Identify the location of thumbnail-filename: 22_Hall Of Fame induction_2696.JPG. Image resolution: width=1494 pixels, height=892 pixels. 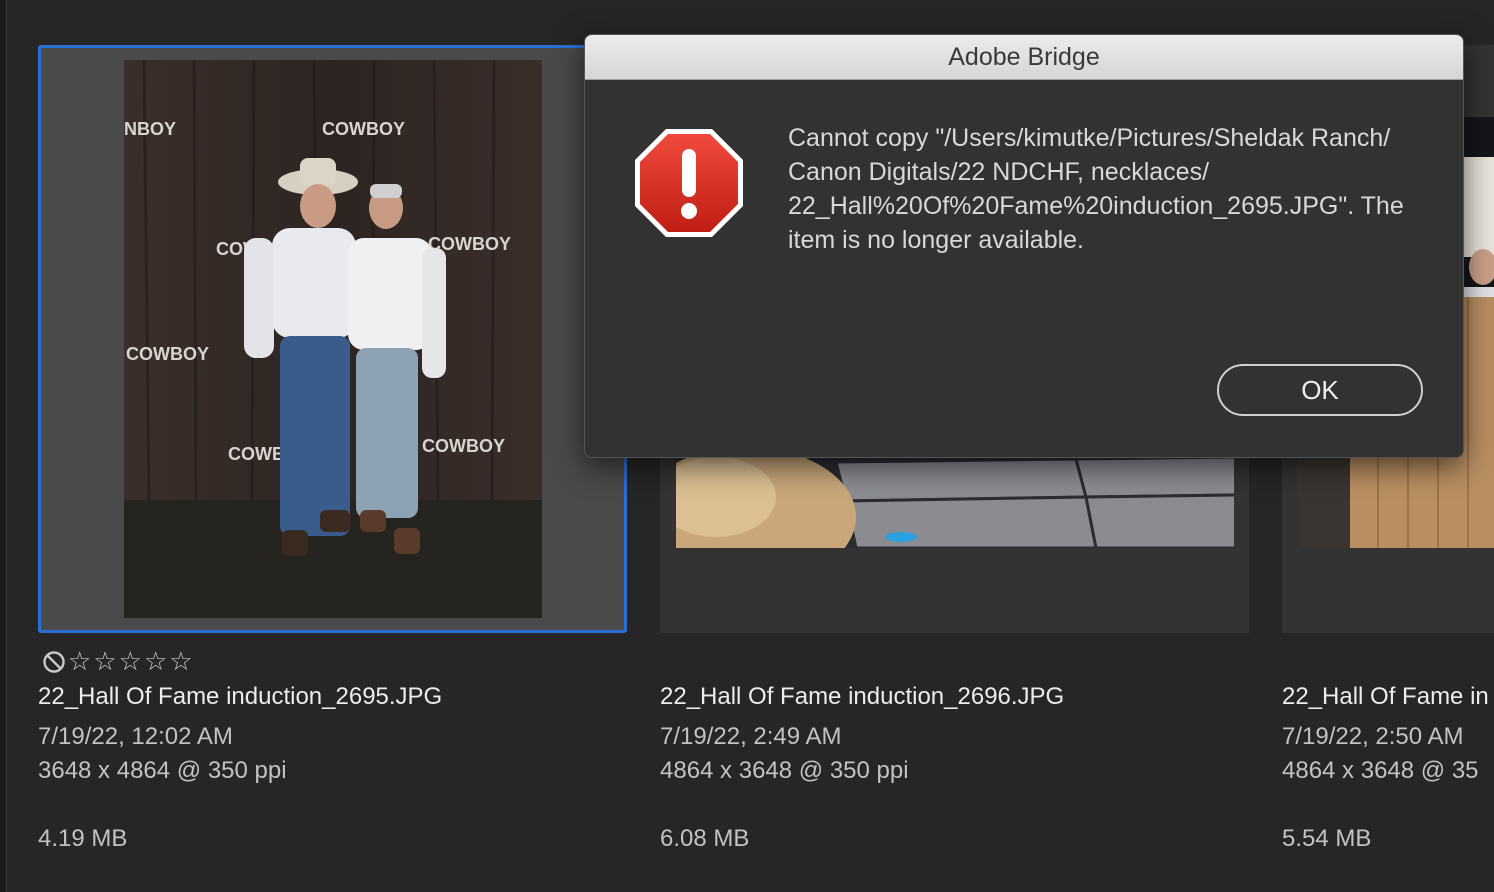
(862, 697).